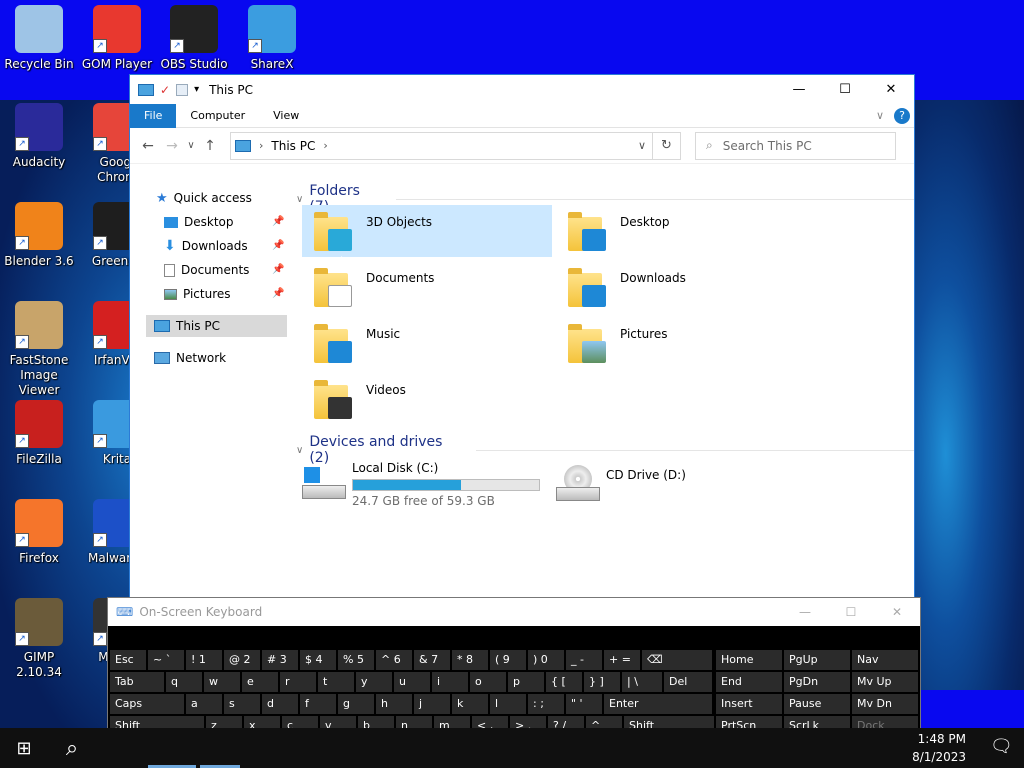  What do you see at coordinates (394, 660) in the screenshot?
I see `osk-key: ^ 6` at bounding box center [394, 660].